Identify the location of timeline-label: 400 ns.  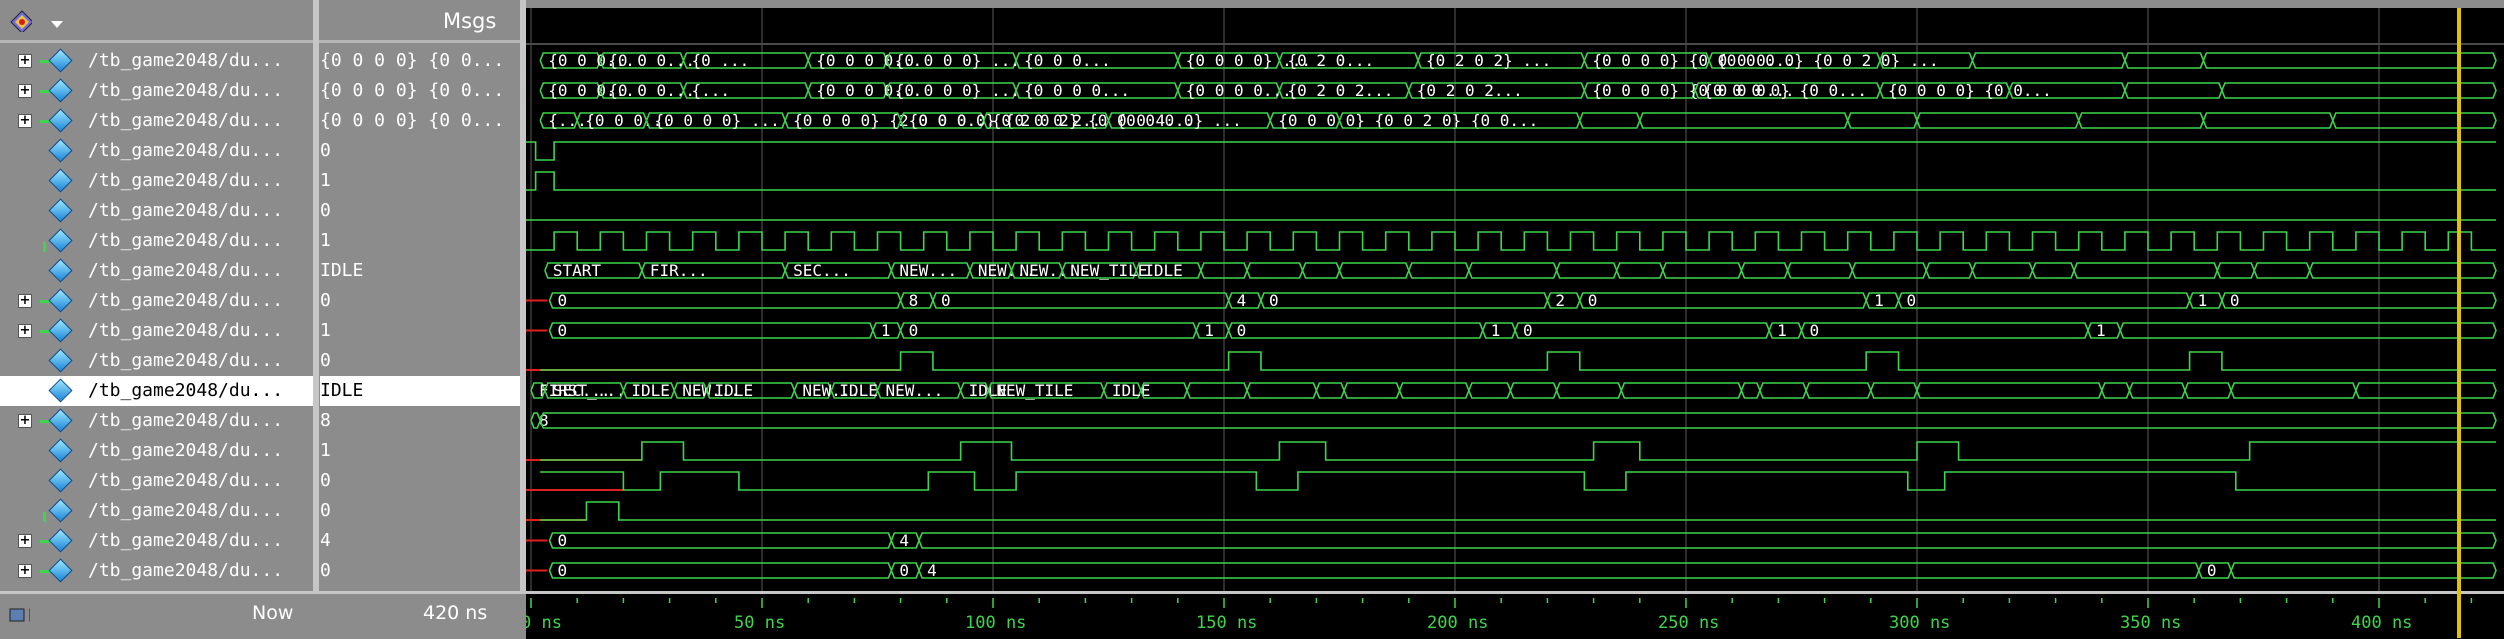
(2381, 623).